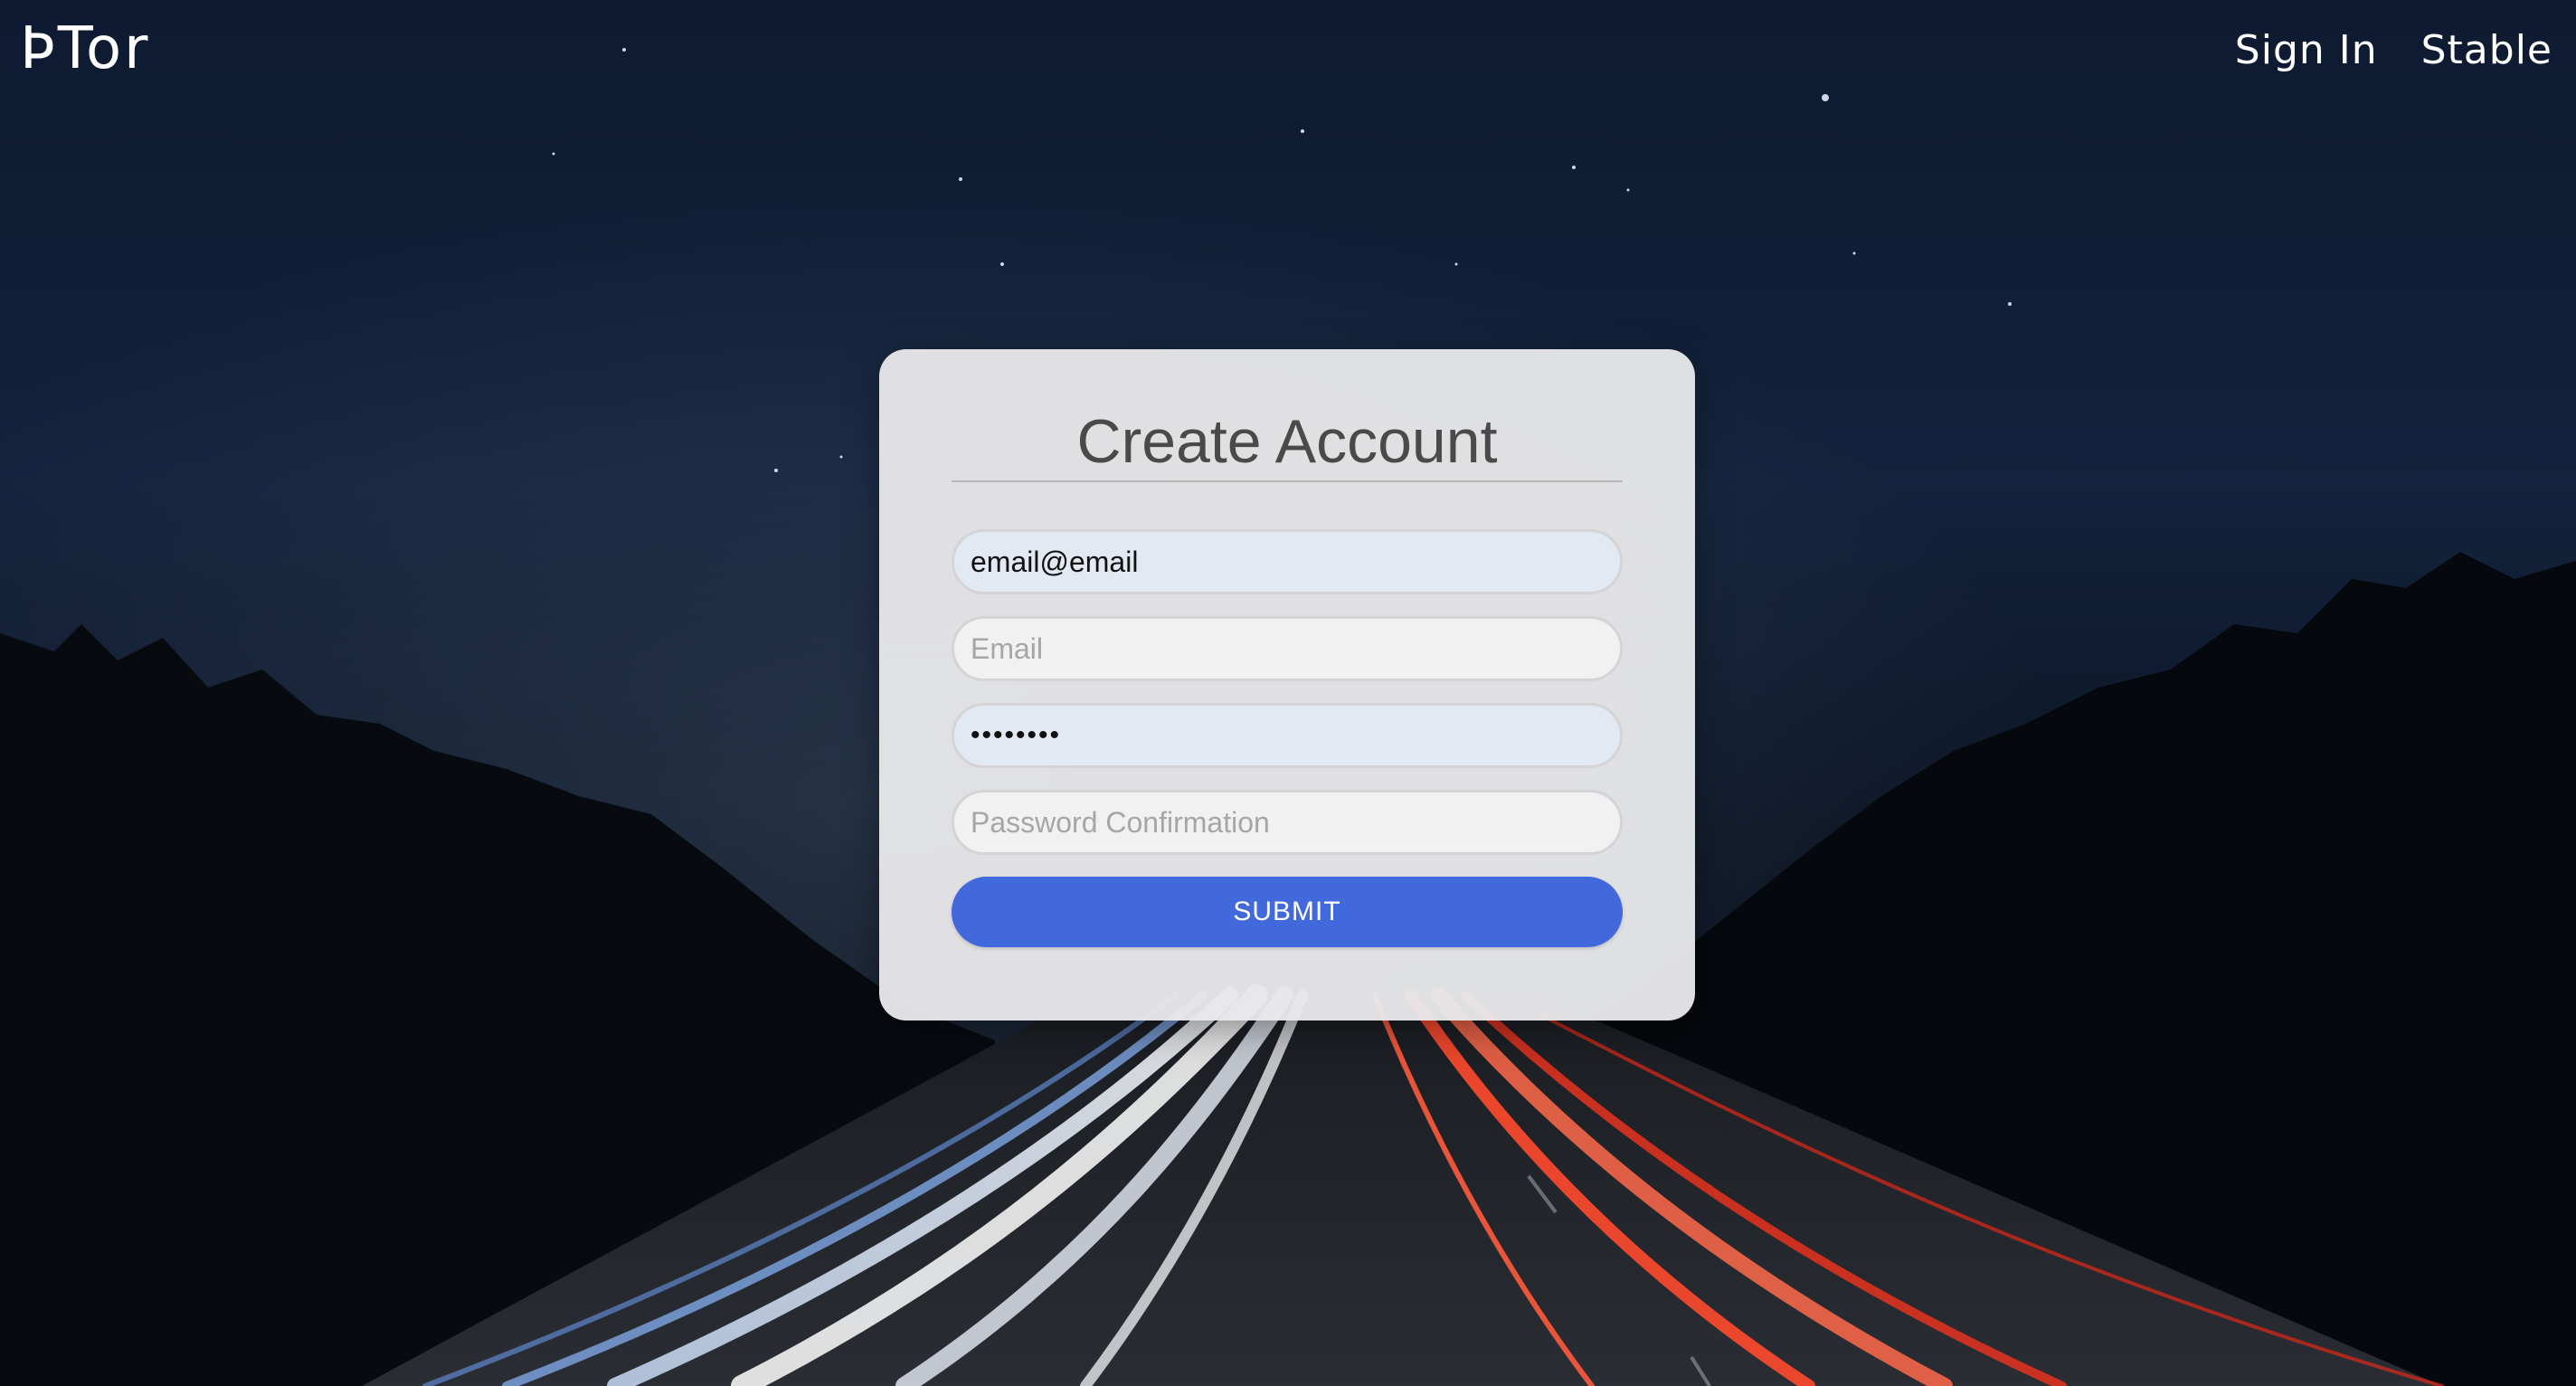  I want to click on username-input, so click(1287, 561).